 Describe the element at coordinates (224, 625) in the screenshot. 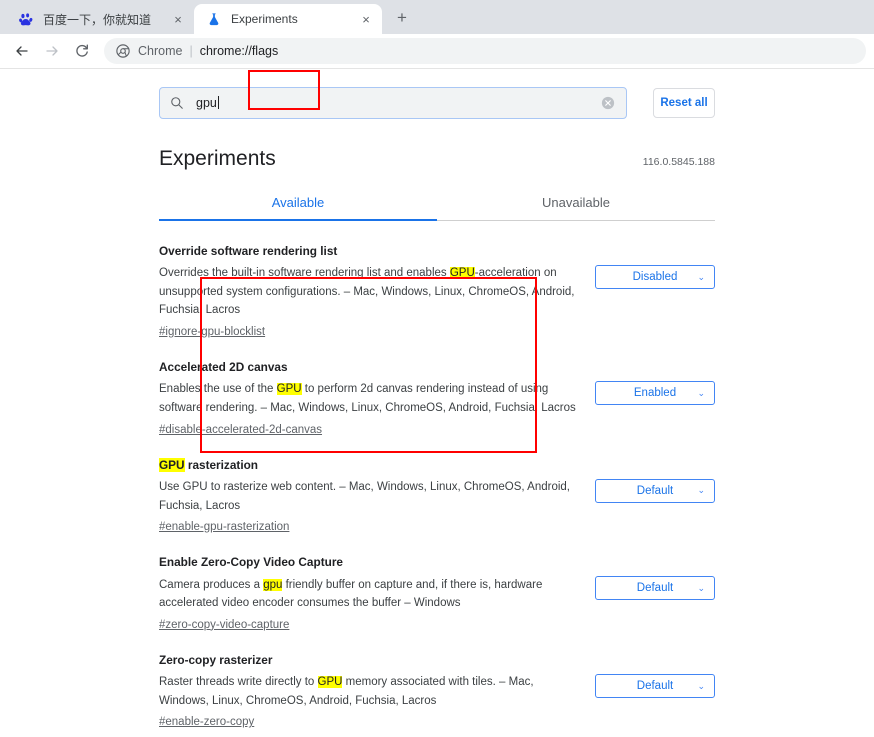

I see `flag-permalink: #zero-copy-video-capture` at that location.